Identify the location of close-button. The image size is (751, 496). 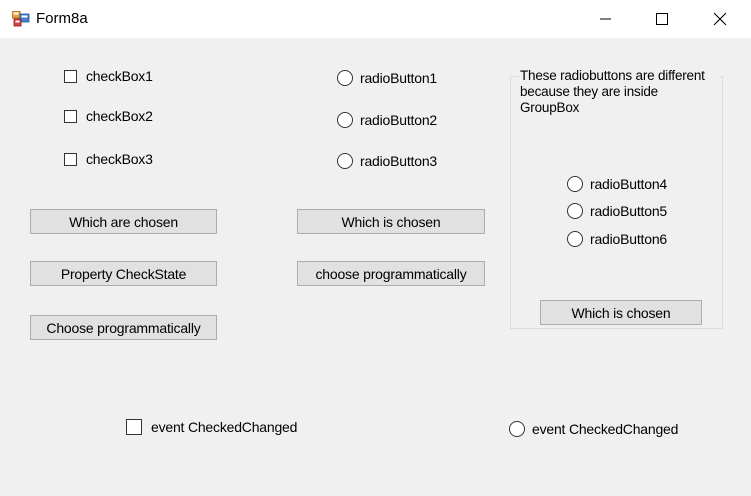
(720, 19).